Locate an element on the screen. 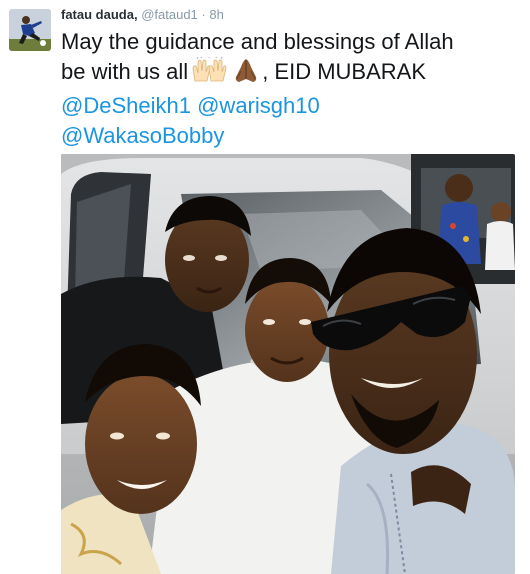  tweet-text-line-4: @WakasoBobby is located at coordinates (291, 136).